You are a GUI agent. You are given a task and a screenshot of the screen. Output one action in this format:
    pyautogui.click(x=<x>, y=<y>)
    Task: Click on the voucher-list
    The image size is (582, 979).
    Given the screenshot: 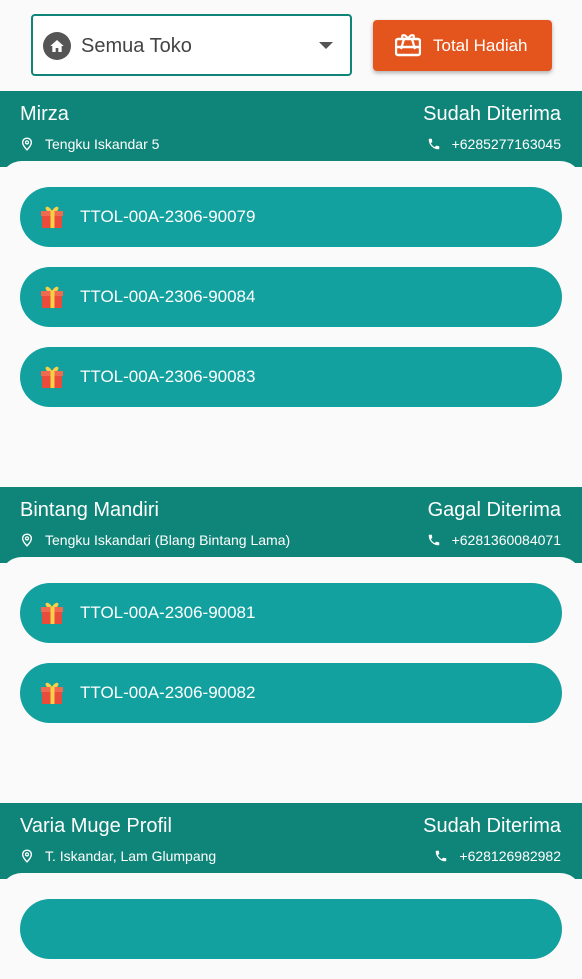 What is the action you would take?
    pyautogui.click(x=291, y=916)
    